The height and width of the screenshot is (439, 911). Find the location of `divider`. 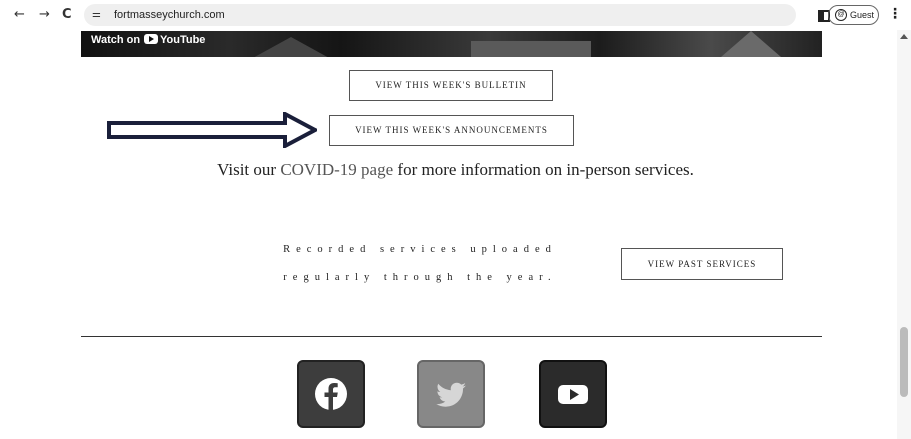

divider is located at coordinates (451, 336).